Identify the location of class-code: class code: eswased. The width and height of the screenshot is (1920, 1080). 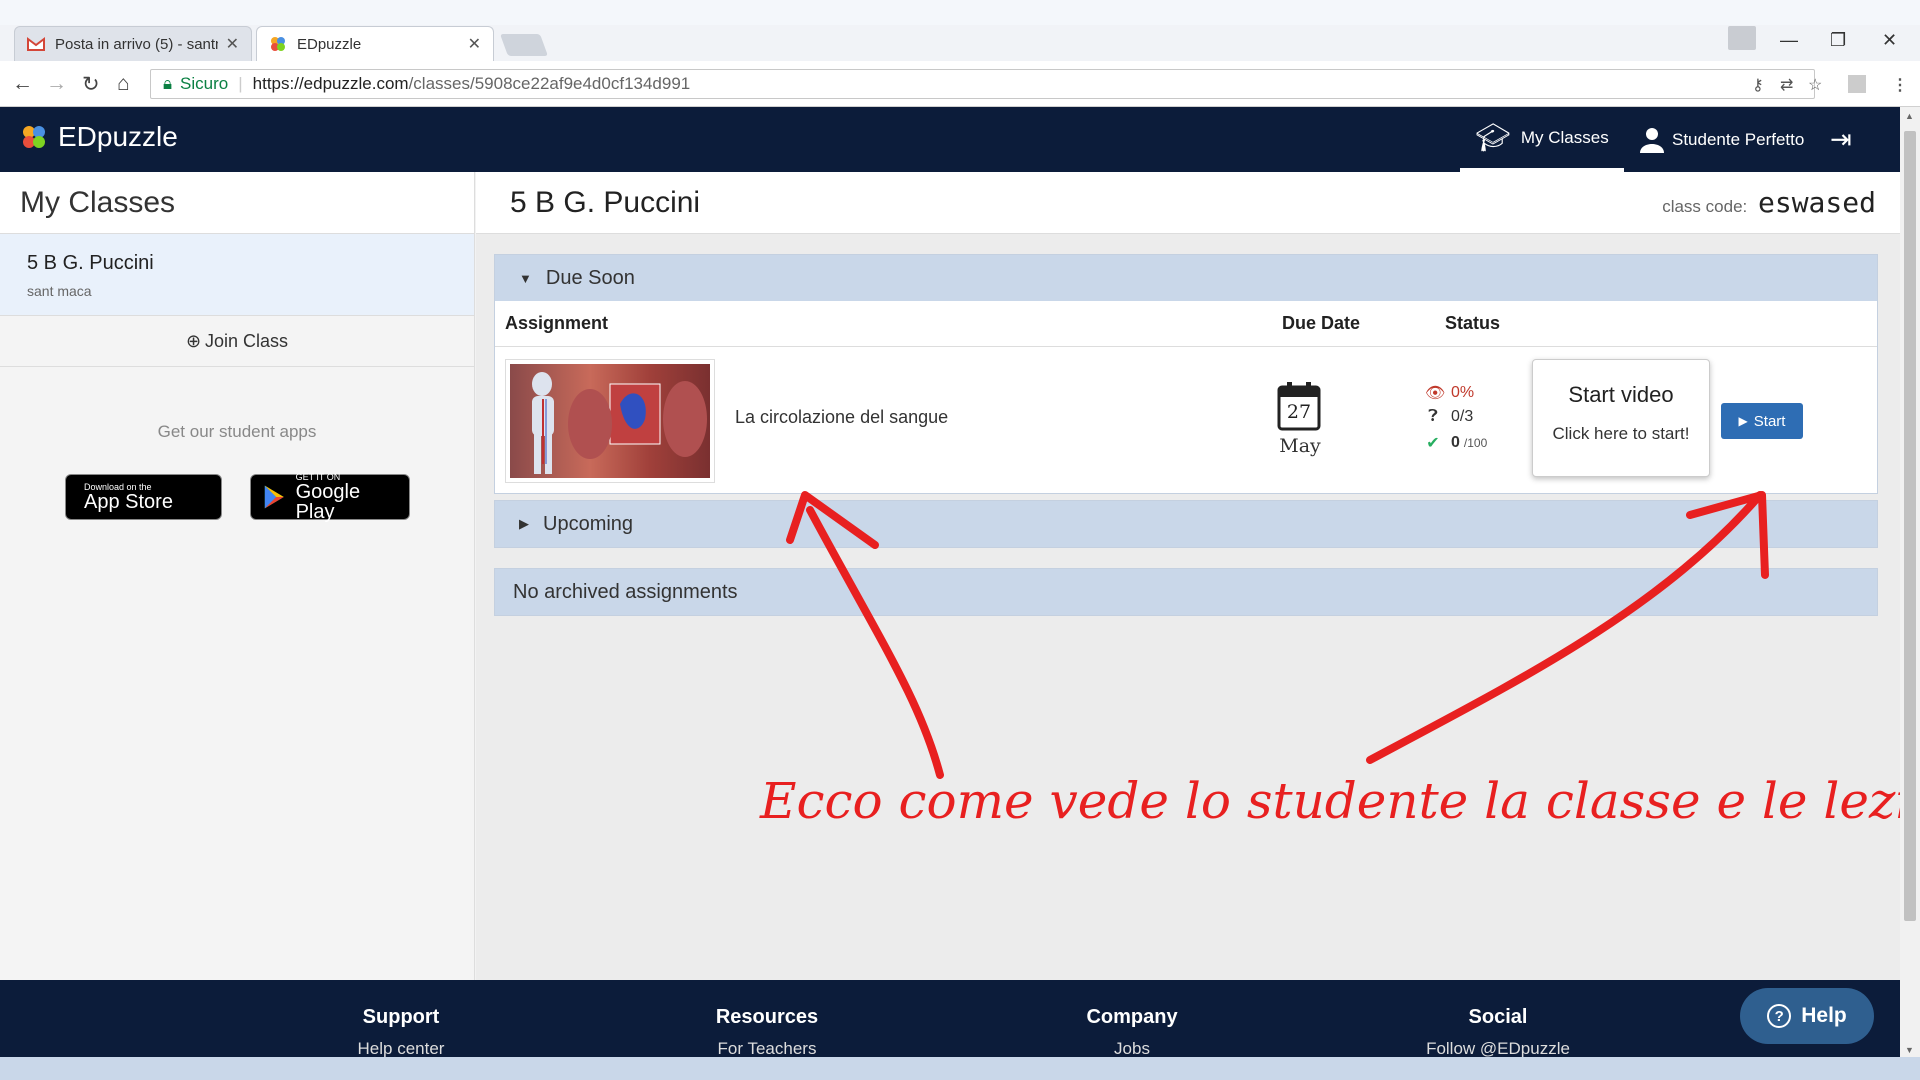
(1769, 202).